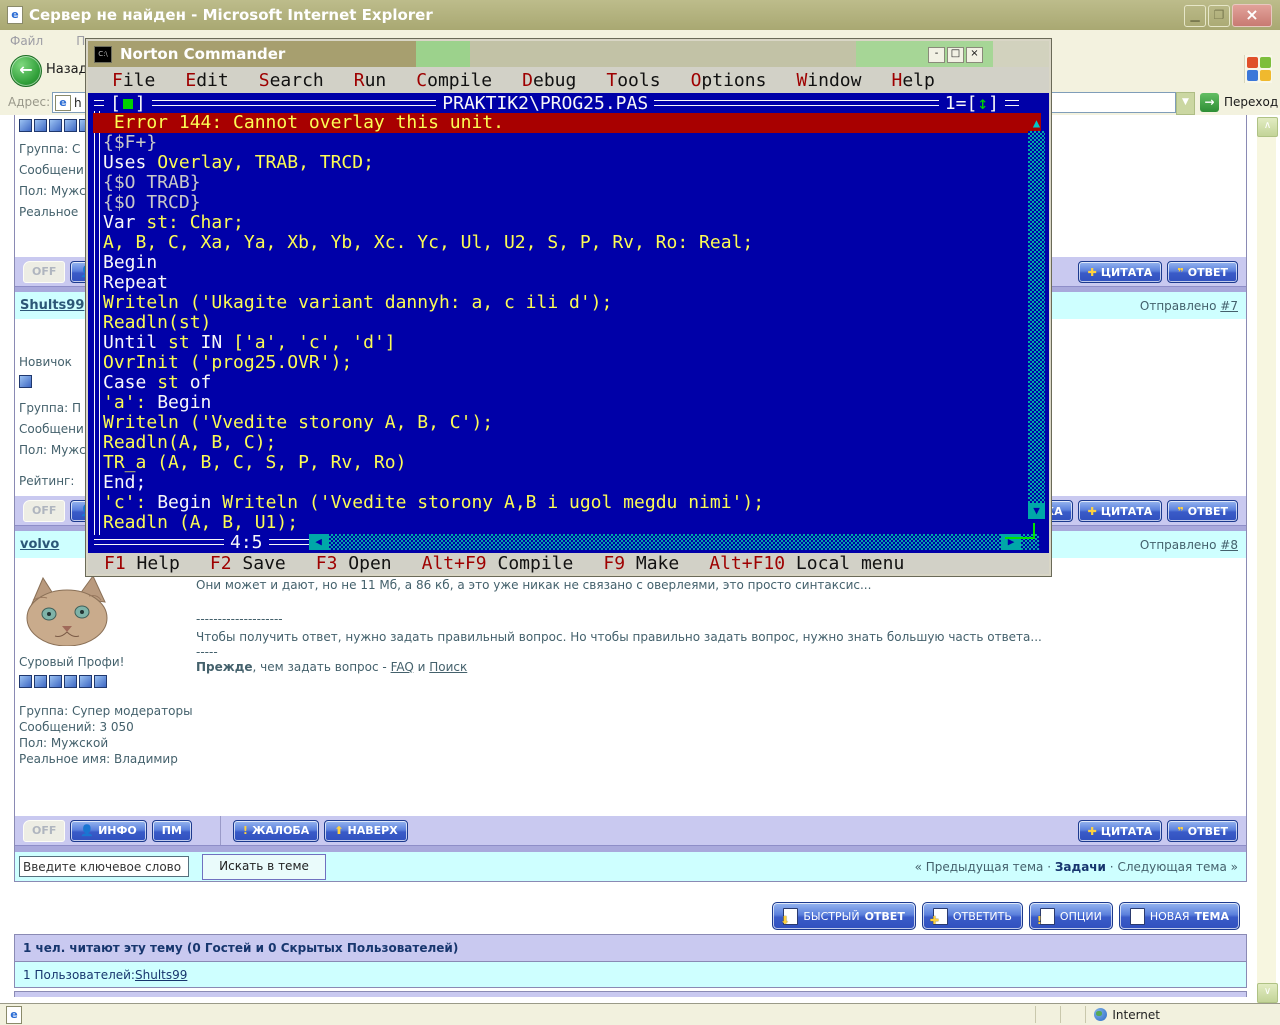 The width and height of the screenshot is (1280, 1025). What do you see at coordinates (63, 102) in the screenshot?
I see `address-page-icon: e` at bounding box center [63, 102].